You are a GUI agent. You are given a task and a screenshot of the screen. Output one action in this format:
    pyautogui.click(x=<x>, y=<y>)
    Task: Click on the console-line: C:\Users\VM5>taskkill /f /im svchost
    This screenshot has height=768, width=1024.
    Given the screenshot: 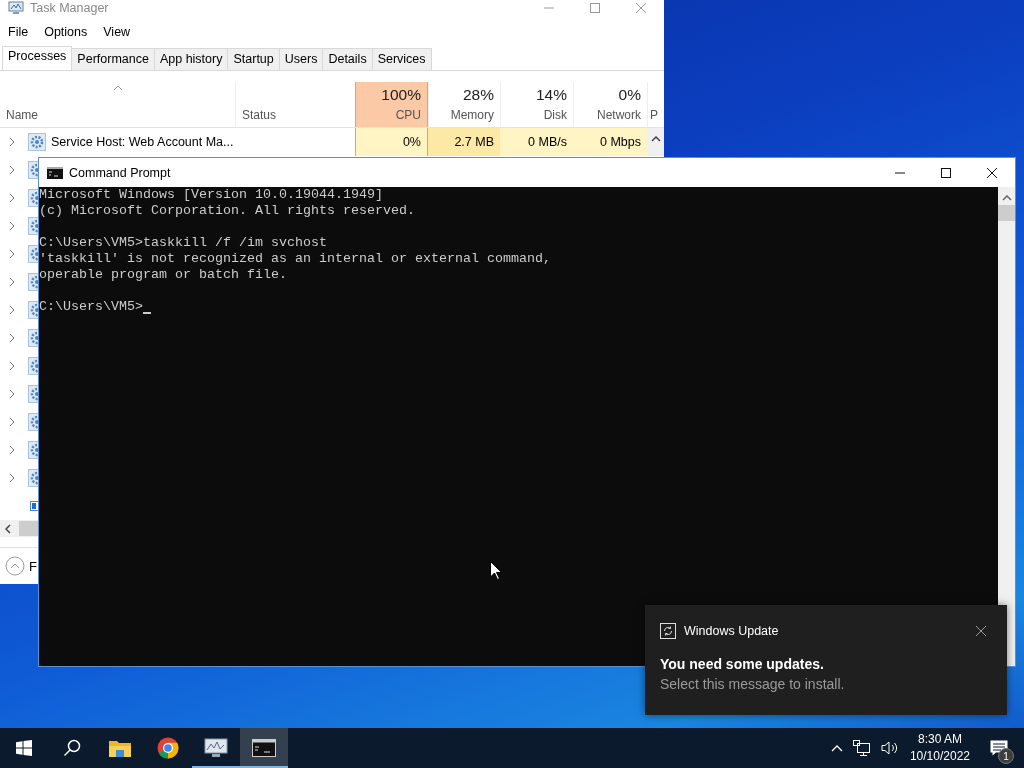 What is the action you would take?
    pyautogui.click(x=183, y=243)
    